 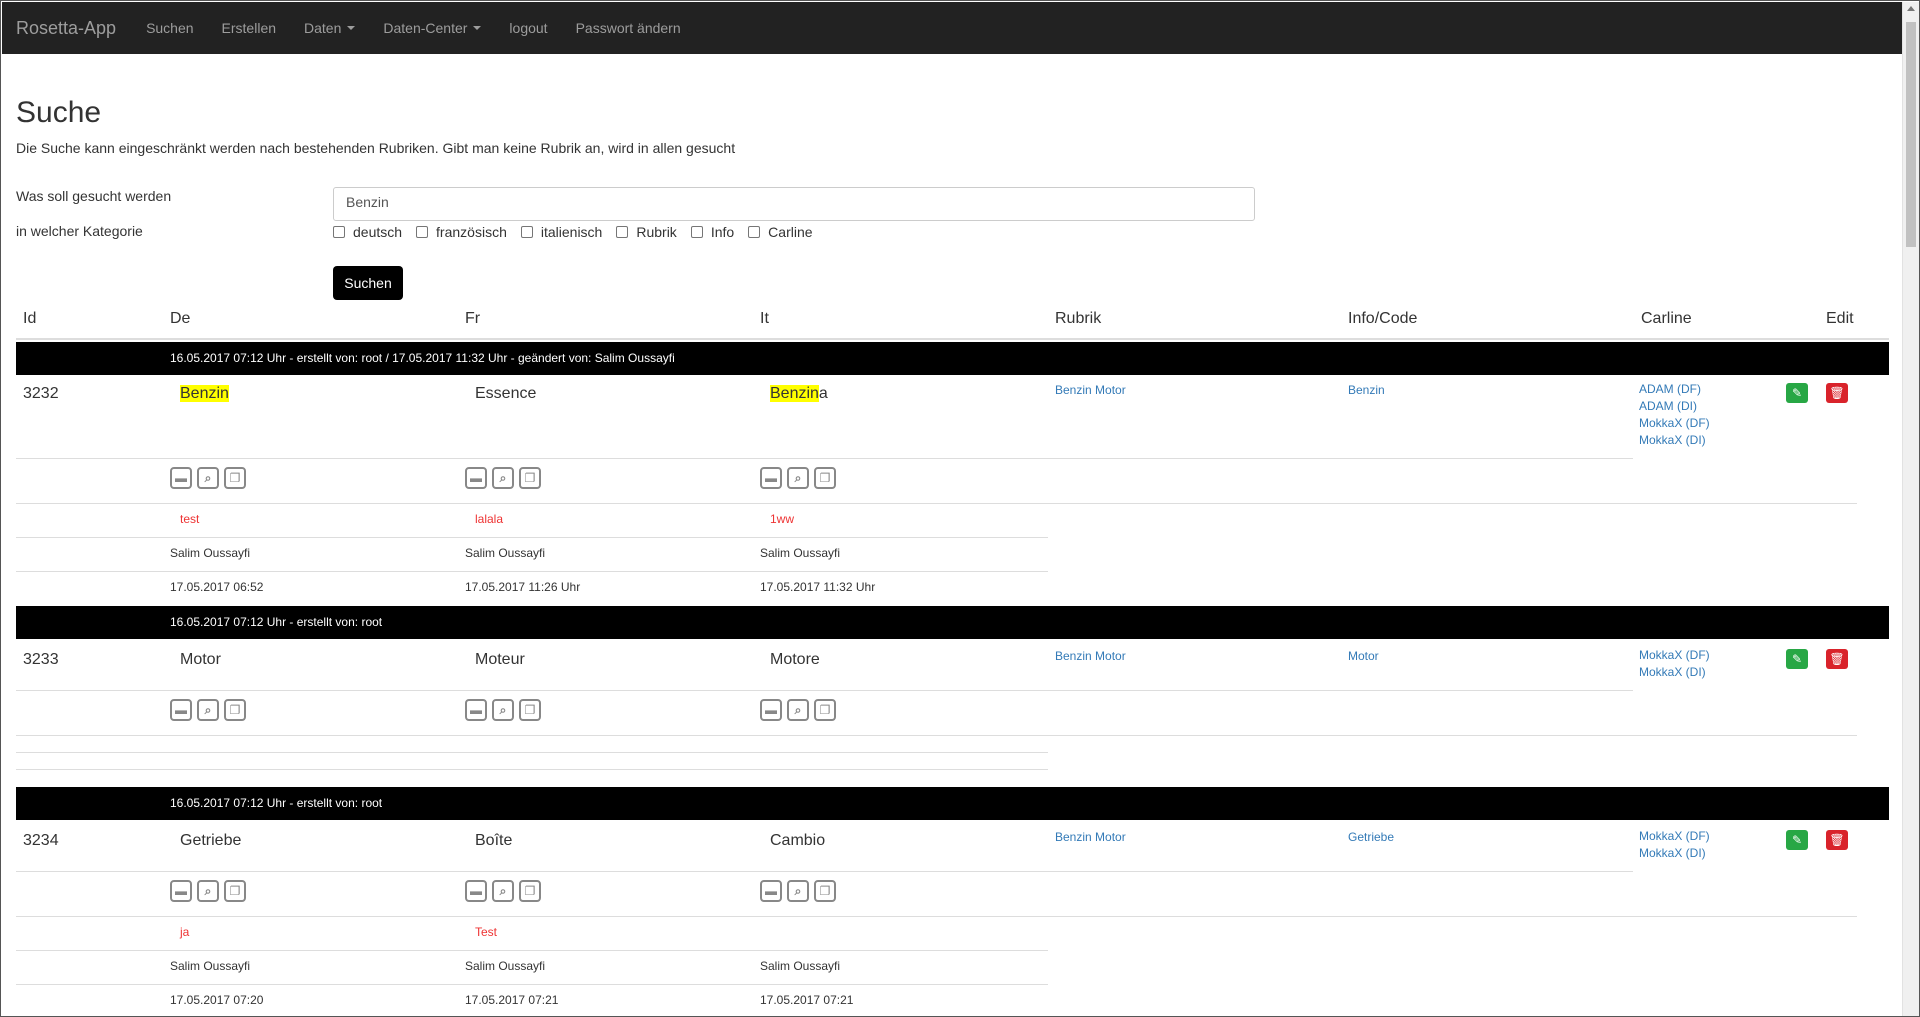 I want to click on nav-suchen-label: Suchen, so click(x=170, y=28).